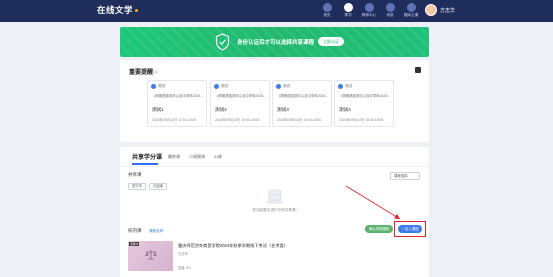 The image size is (553, 277). Describe the element at coordinates (218, 157) in the screenshot. I see `tab-ai: AI课` at that location.